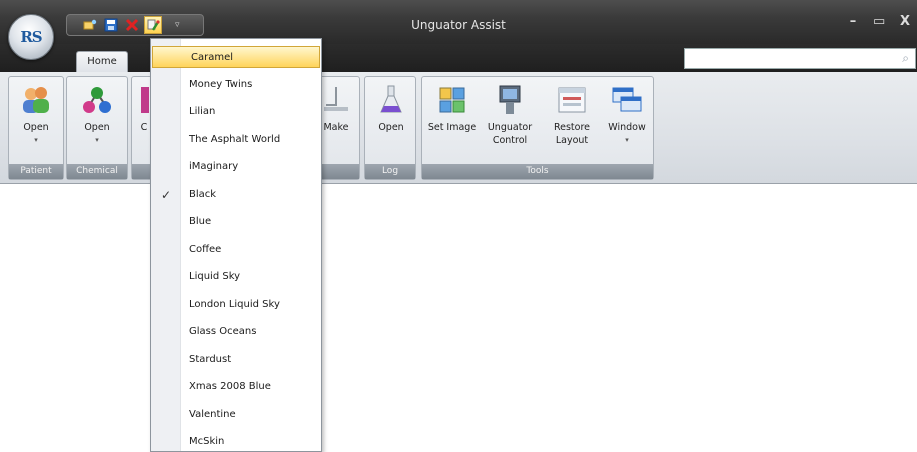 The image size is (917, 452). I want to click on skin-menu-item: London Liquid Sky, so click(236, 305).